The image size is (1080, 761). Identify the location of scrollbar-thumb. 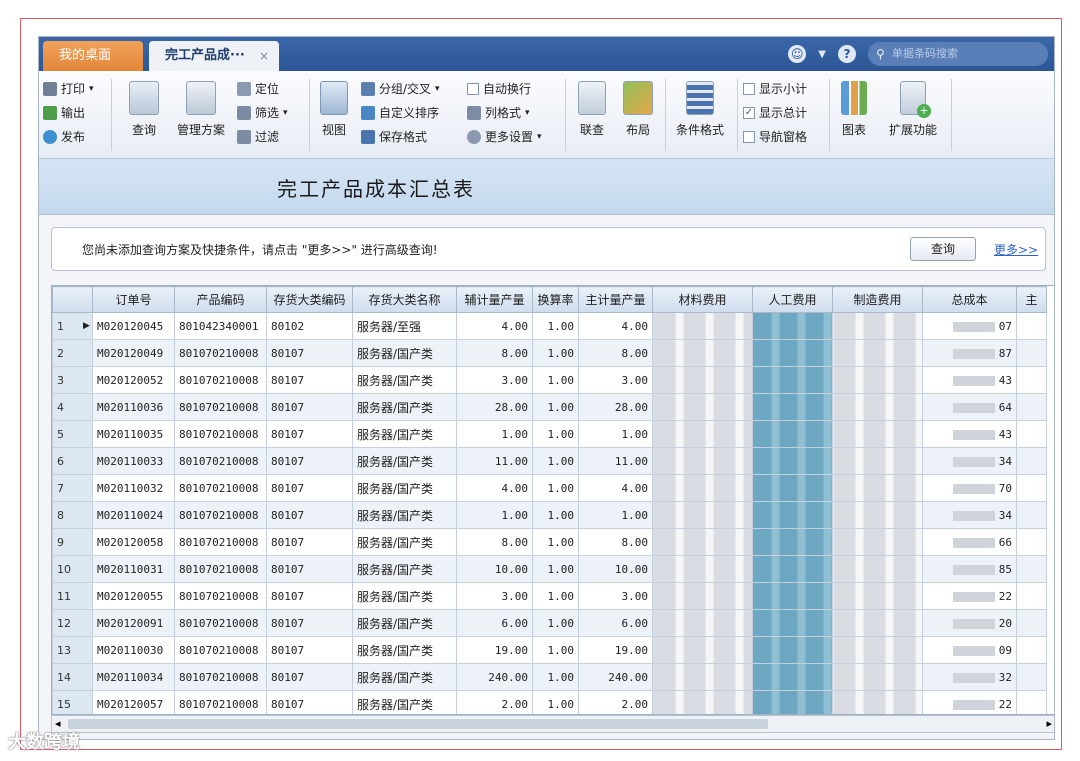
(418, 724).